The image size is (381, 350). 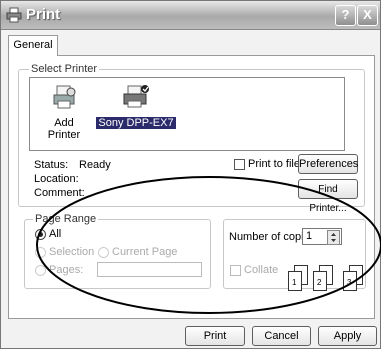 What do you see at coordinates (309, 236) in the screenshot?
I see `copies-value: 1` at bounding box center [309, 236].